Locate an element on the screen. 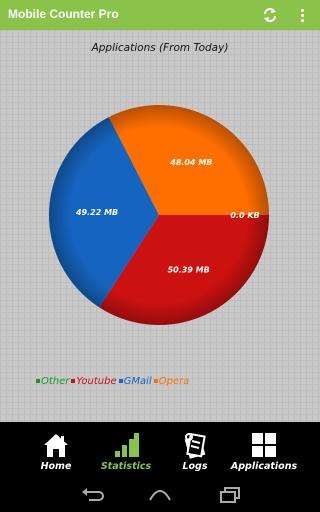  chart-legend: Other Youtube GMail Opera is located at coordinates (112, 381).